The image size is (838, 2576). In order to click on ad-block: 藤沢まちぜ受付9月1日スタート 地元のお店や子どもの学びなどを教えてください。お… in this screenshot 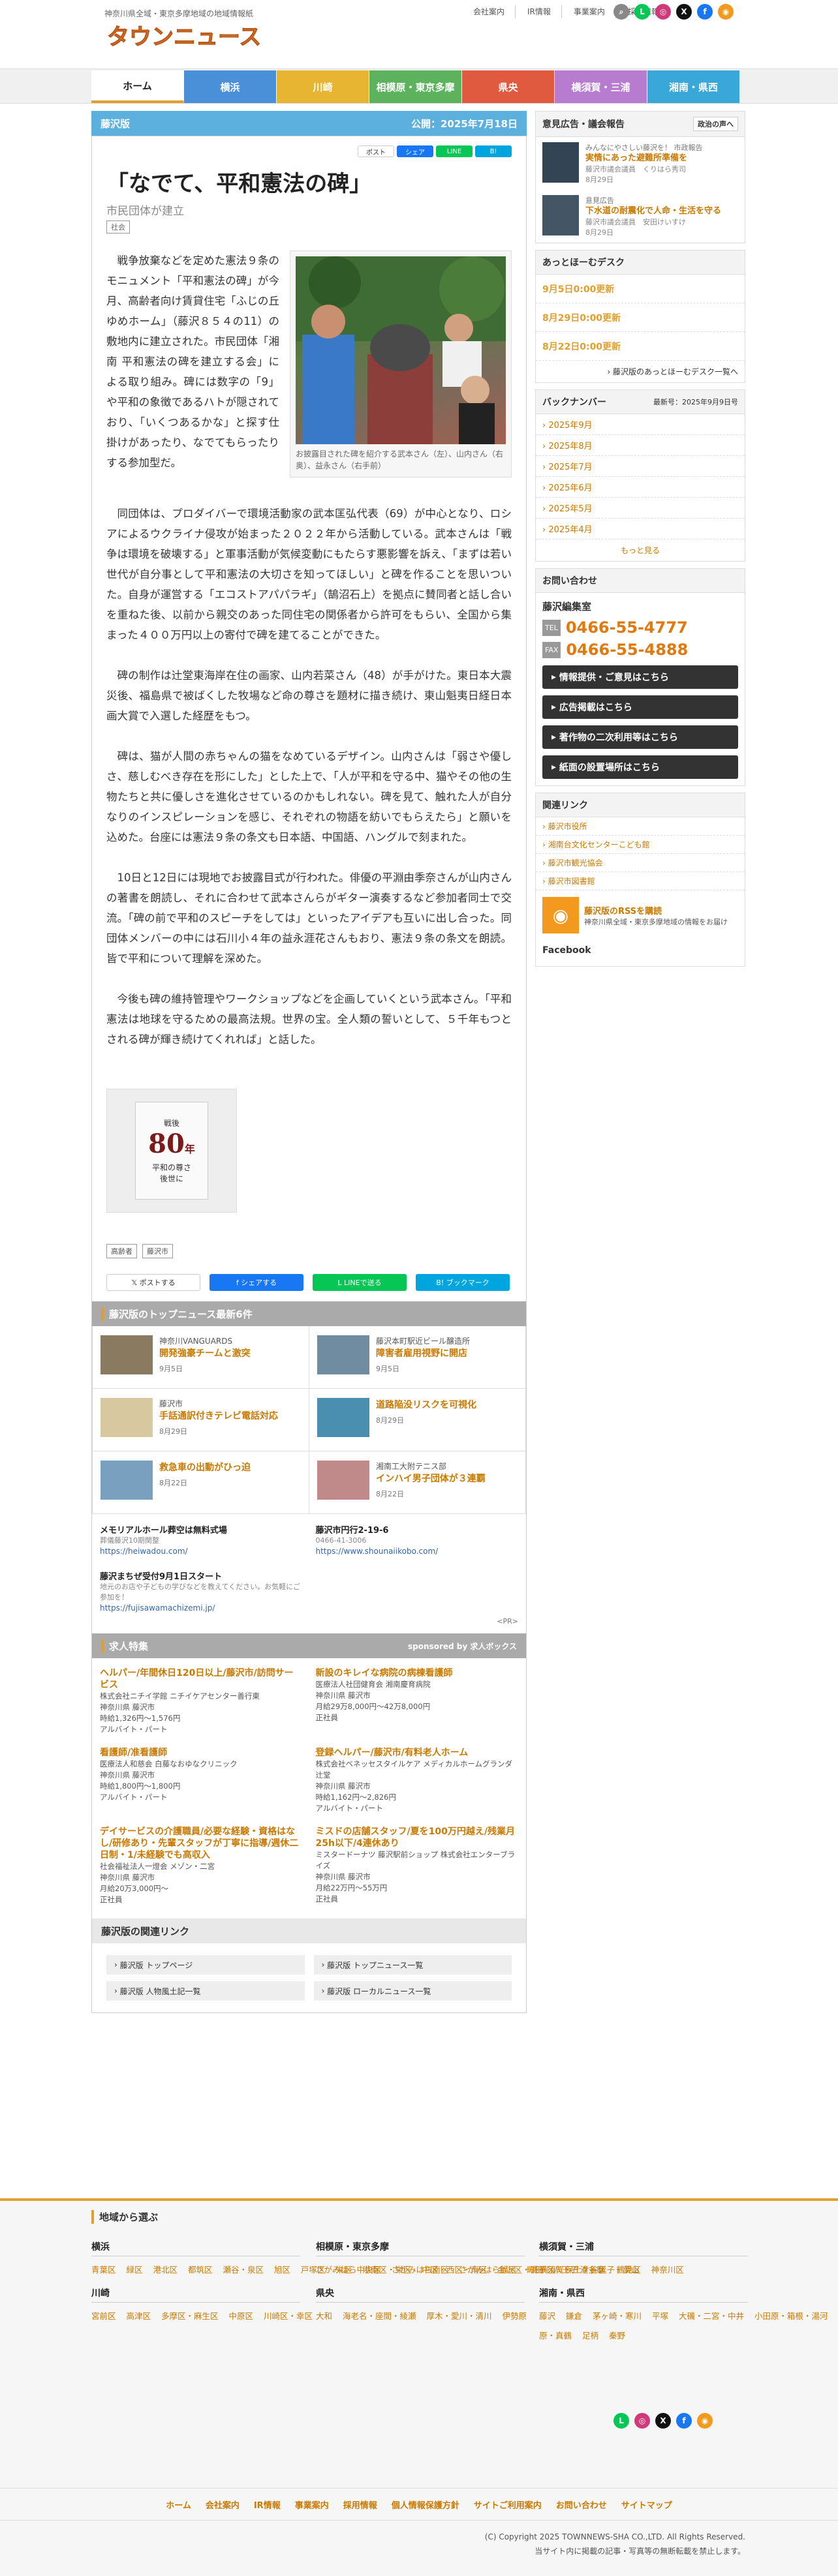, I will do `click(201, 1591)`.